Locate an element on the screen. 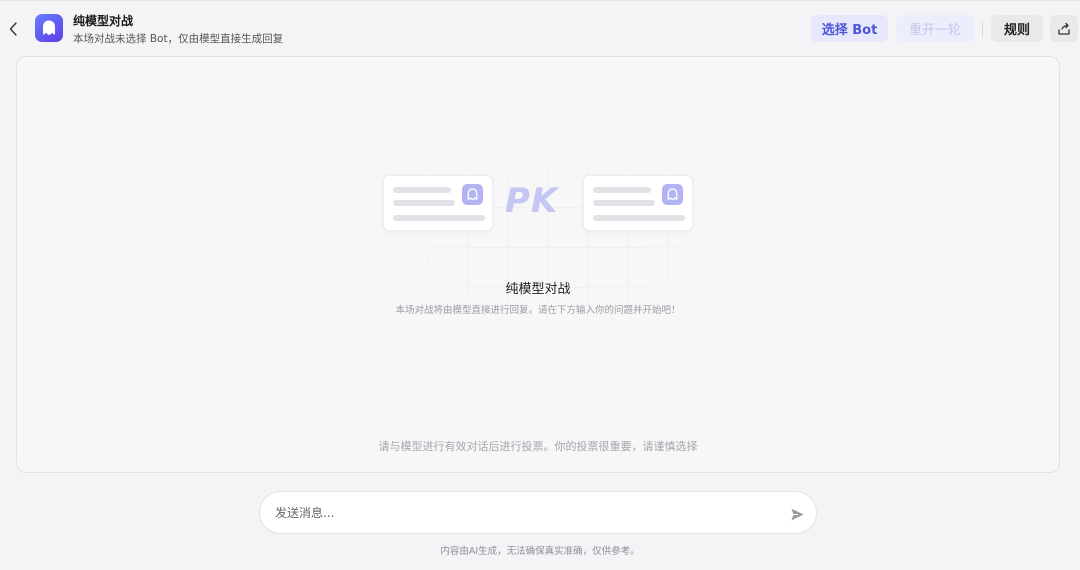 Image resolution: width=1080 pixels, height=570 pixels. header-divider is located at coordinates (982, 29).